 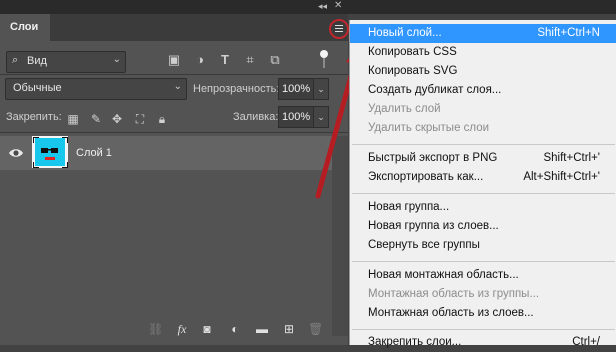 What do you see at coordinates (34, 117) in the screenshot?
I see `lock-label: Закрепить:` at bounding box center [34, 117].